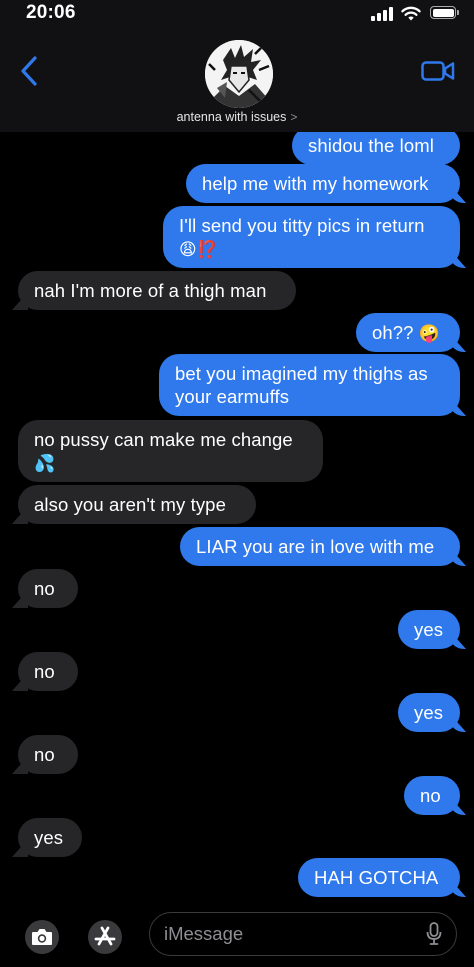 The image size is (474, 967). I want to click on imessage-placeholder: iMessage, so click(204, 933).